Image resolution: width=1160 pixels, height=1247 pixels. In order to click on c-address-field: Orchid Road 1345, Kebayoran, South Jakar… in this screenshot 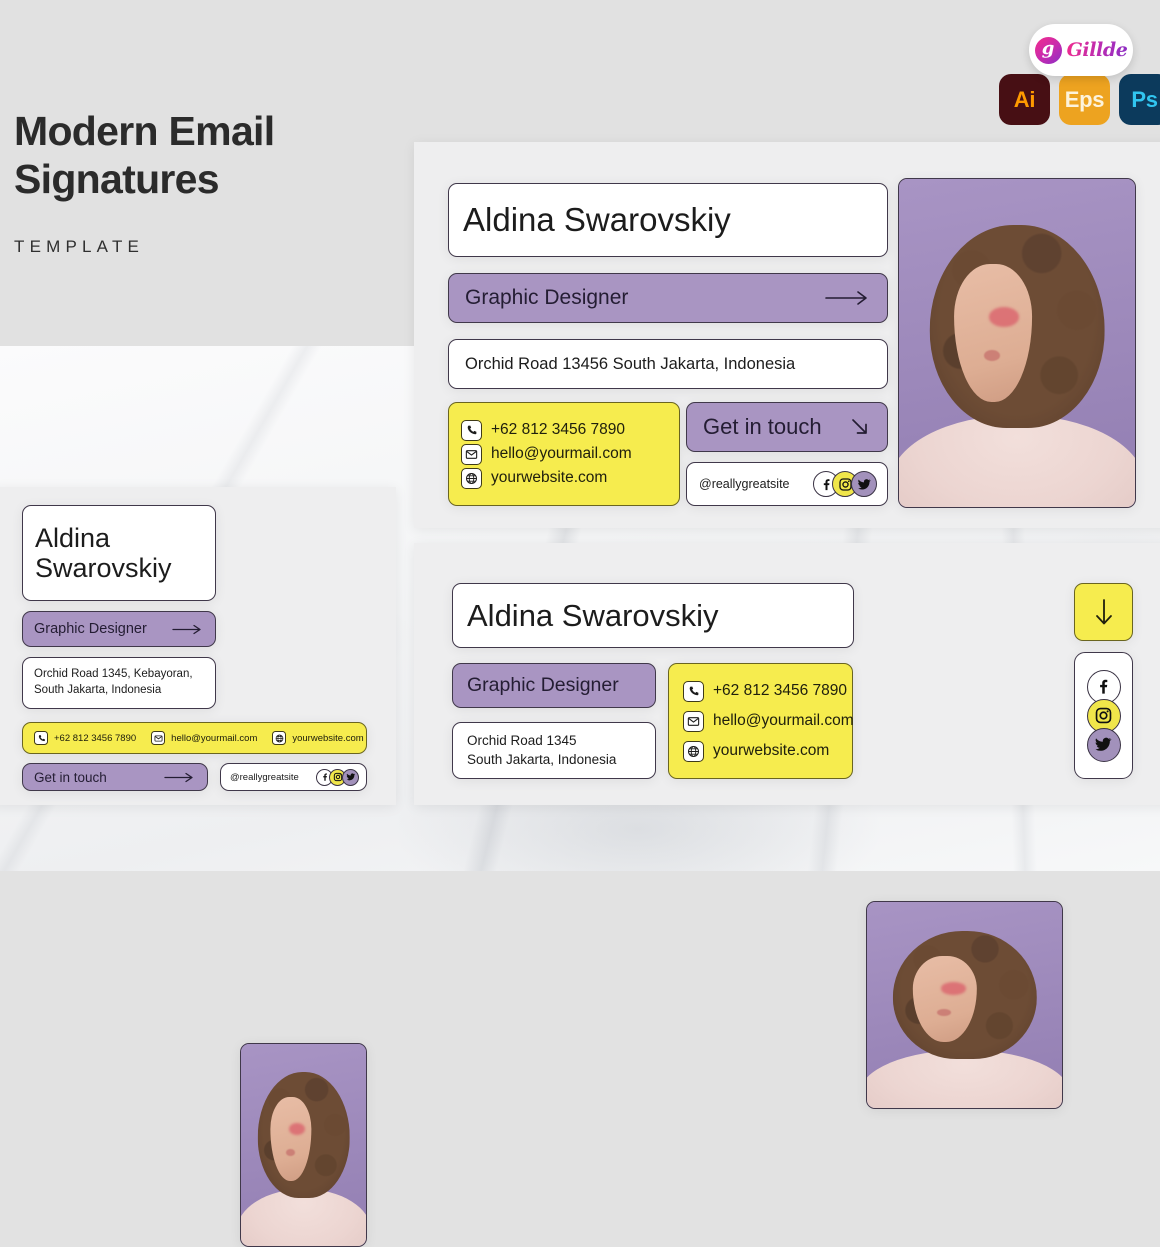, I will do `click(119, 683)`.